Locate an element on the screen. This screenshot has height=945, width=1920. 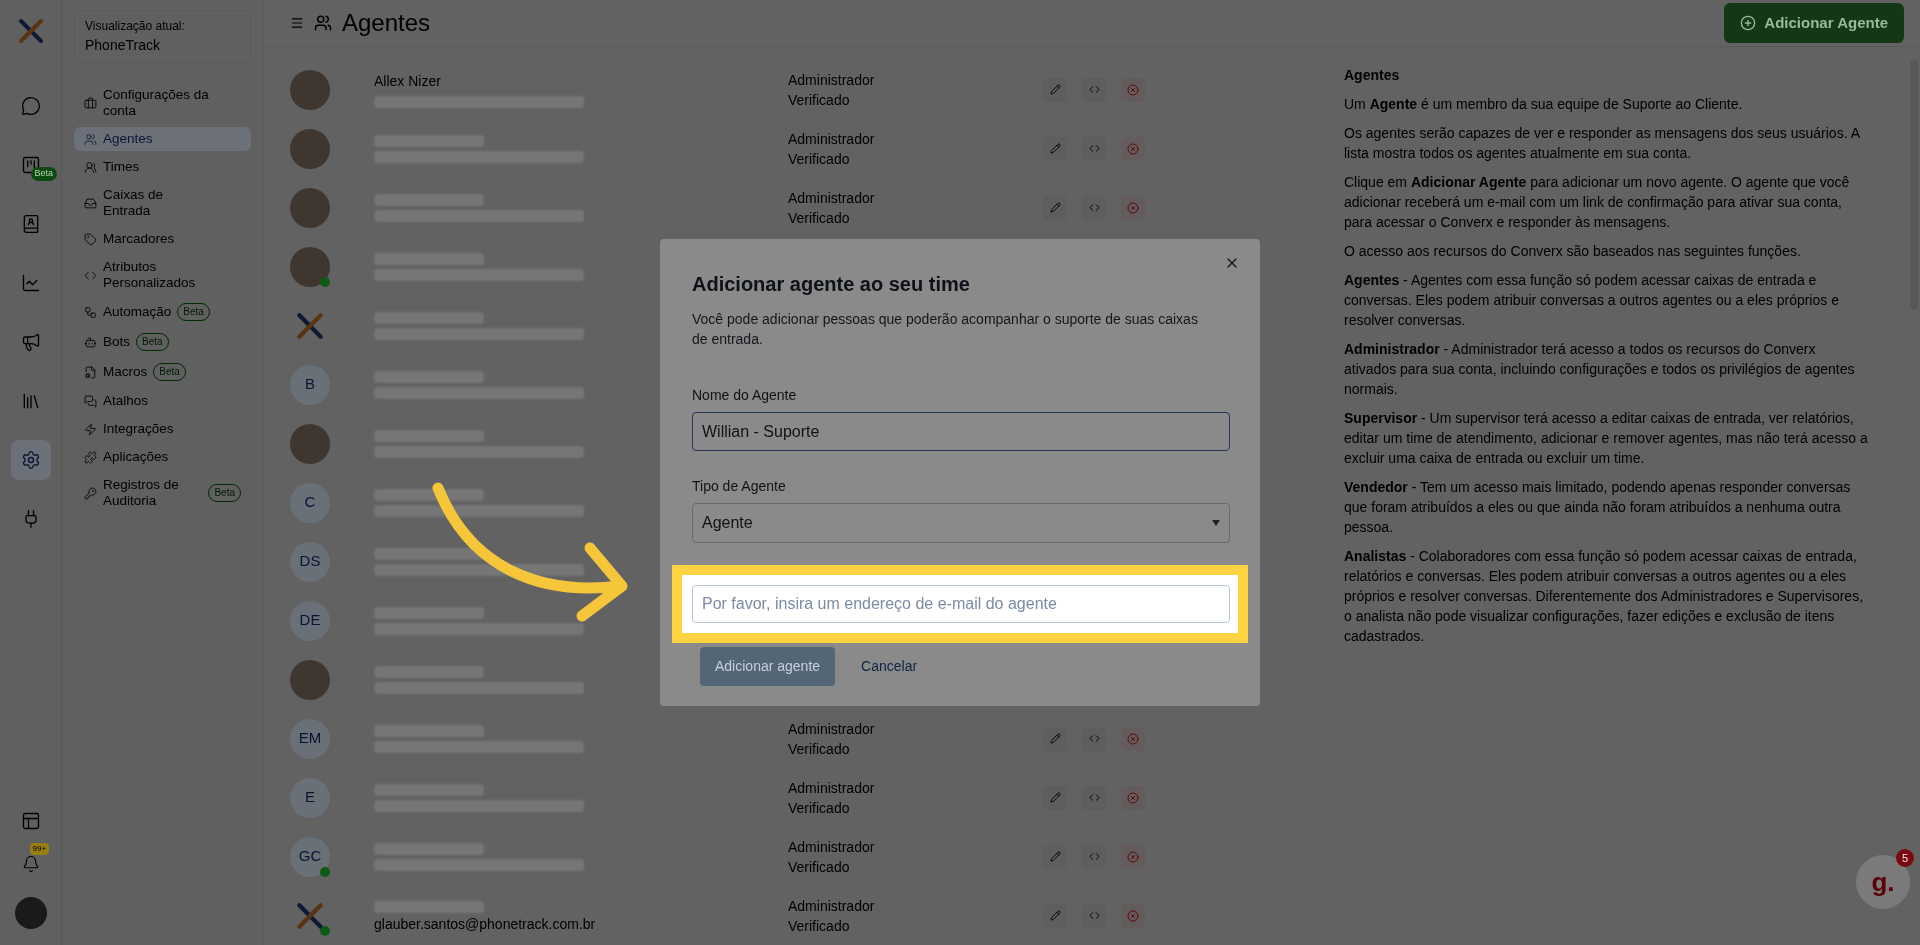
help-paragraph: Um Agente é um membro da sua equipe de Suporte ao Cliente. is located at coordinates (1544, 104).